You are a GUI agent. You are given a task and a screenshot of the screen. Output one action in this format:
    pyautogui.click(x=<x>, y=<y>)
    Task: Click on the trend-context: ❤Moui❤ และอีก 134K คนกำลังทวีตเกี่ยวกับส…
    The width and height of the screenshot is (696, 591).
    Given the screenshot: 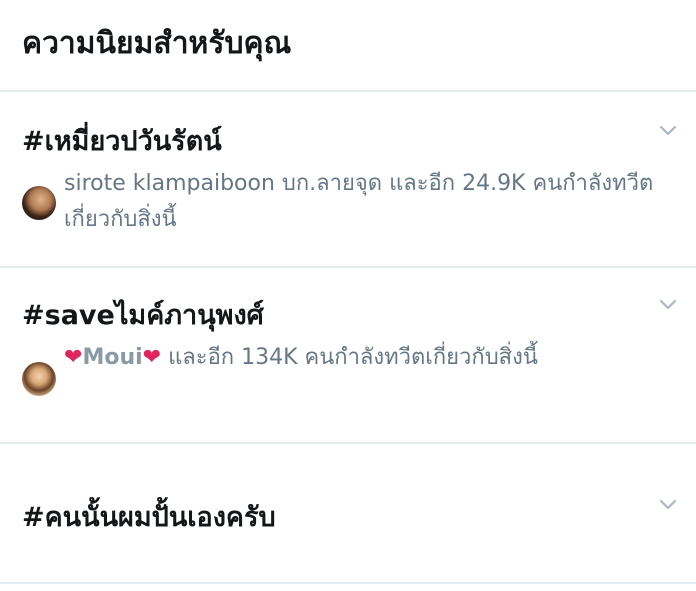 What is the action you would take?
    pyautogui.click(x=370, y=358)
    